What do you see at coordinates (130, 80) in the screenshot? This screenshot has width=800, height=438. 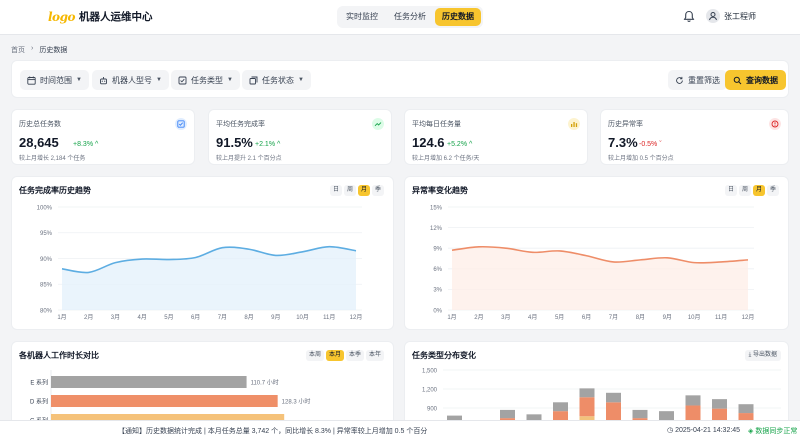 I see `robot-model-dropdown: 机器人型号 ▼` at bounding box center [130, 80].